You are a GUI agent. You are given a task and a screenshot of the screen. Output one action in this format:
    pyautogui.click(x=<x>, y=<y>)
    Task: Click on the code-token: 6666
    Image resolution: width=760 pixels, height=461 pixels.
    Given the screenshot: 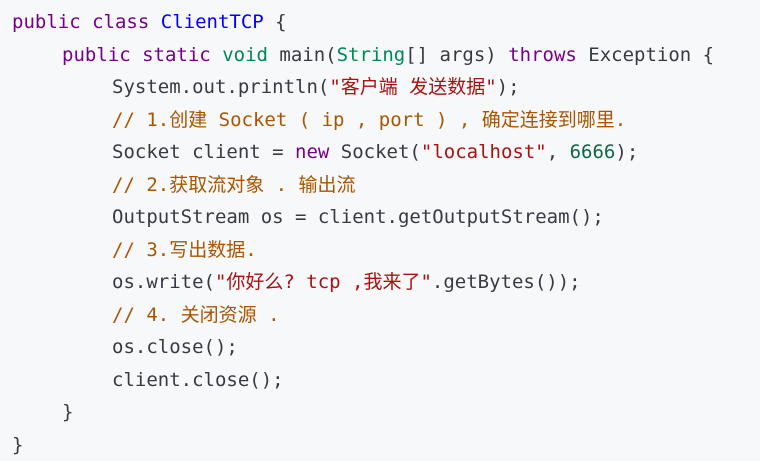 What is the action you would take?
    pyautogui.click(x=593, y=152)
    